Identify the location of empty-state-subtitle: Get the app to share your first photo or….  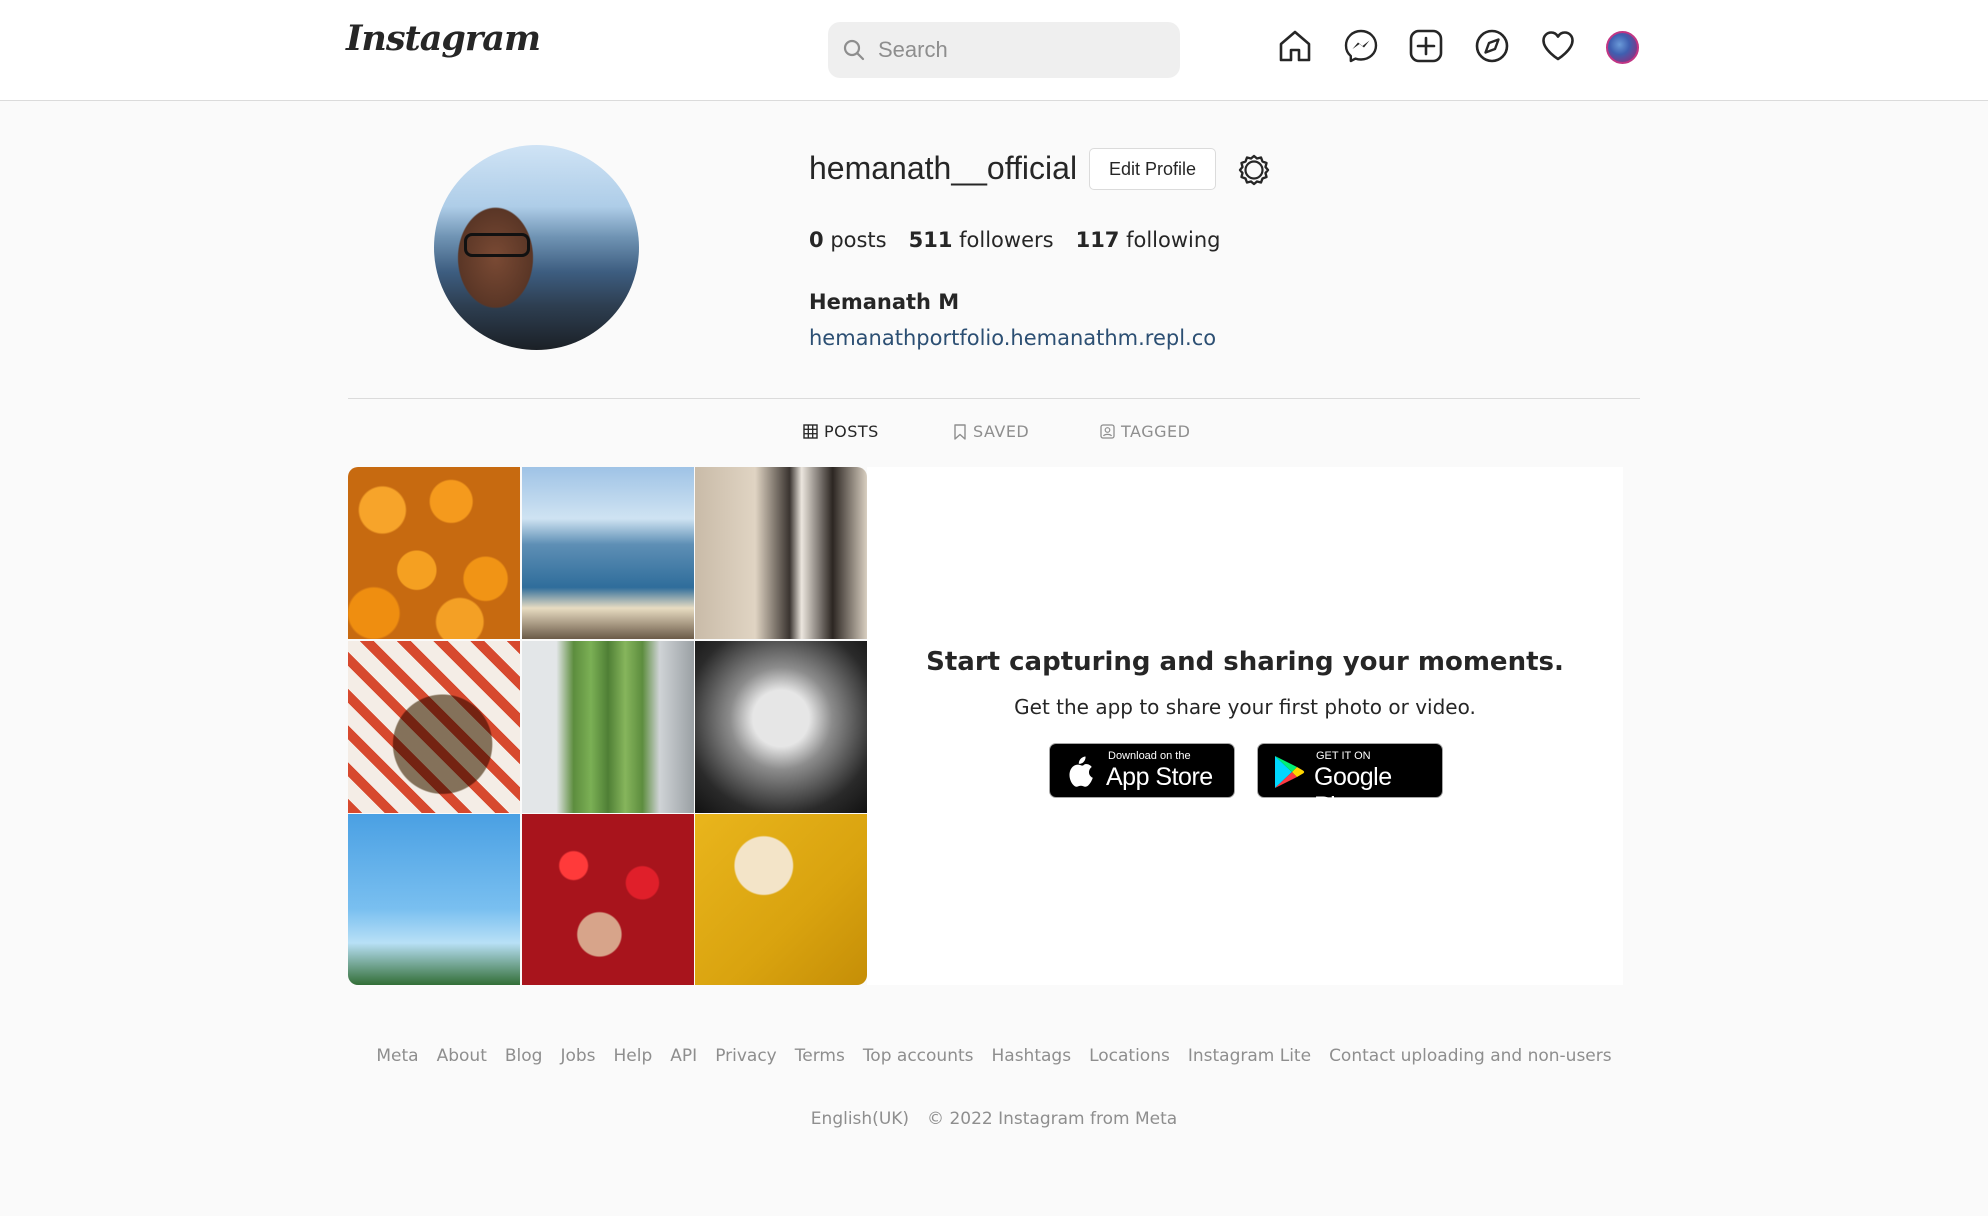
(1245, 707).